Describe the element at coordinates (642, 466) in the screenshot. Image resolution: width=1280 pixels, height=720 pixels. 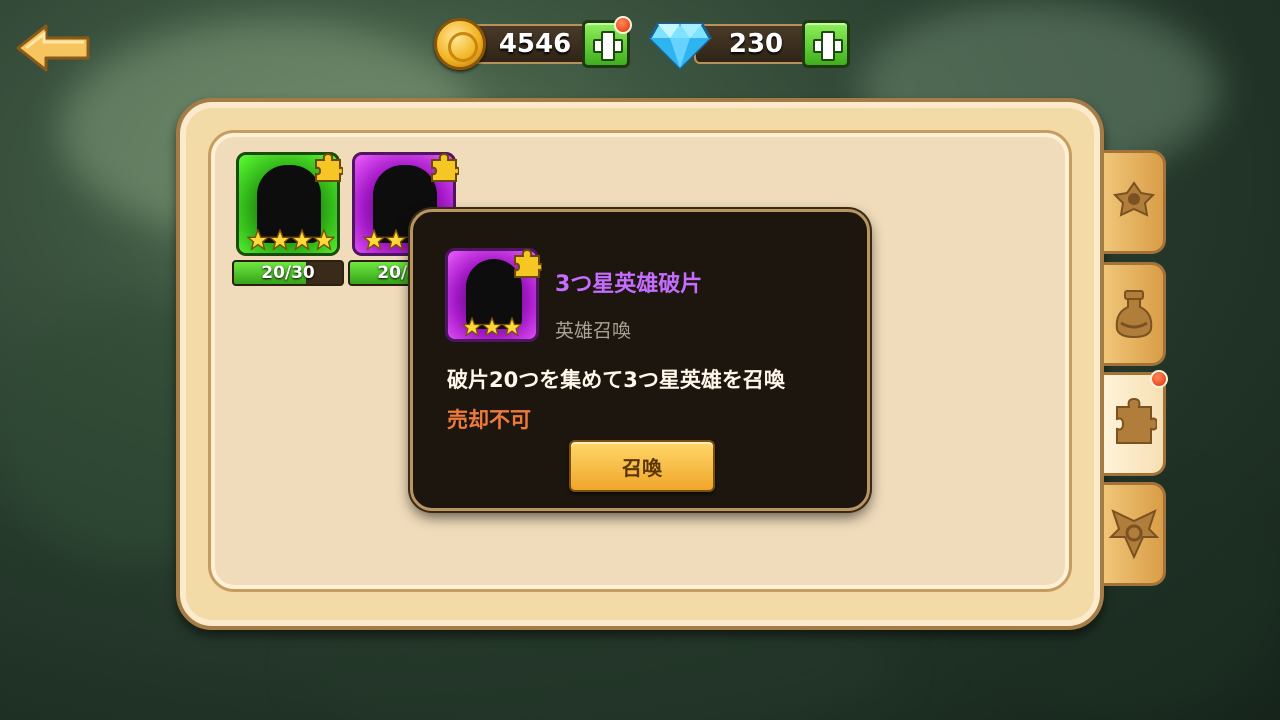
I see `summon-button: 召喚` at that location.